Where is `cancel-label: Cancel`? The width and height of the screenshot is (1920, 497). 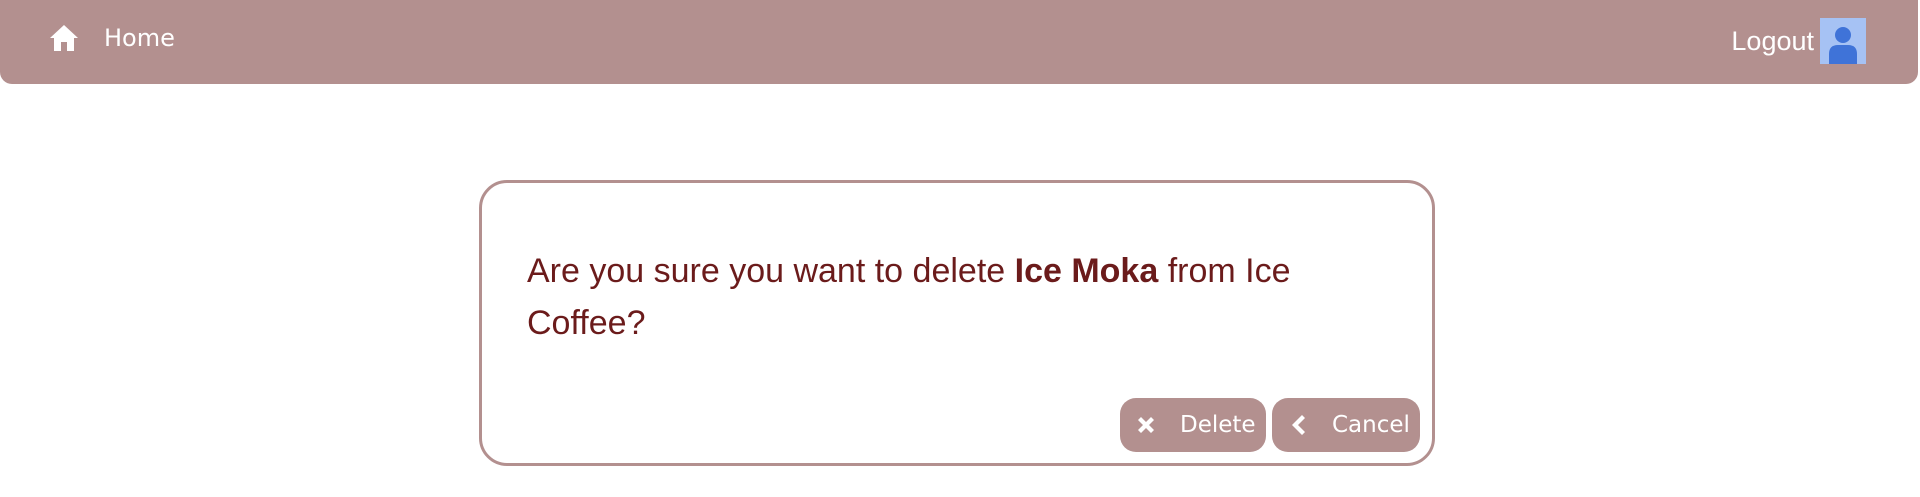 cancel-label: Cancel is located at coordinates (1371, 425).